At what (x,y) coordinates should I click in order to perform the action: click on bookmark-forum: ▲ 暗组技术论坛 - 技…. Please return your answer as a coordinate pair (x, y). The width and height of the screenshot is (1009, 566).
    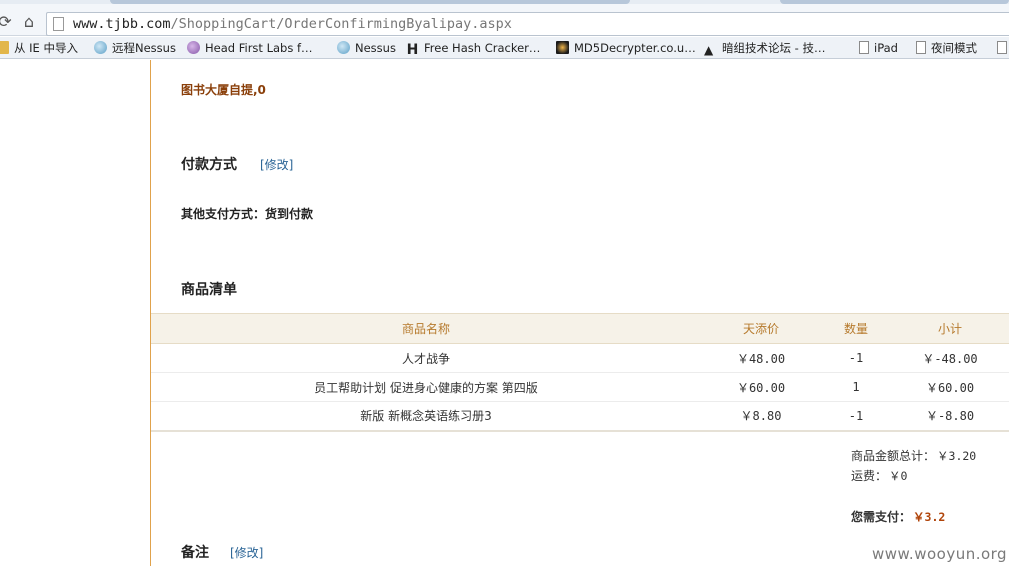
    Looking at the image, I should click on (764, 48).